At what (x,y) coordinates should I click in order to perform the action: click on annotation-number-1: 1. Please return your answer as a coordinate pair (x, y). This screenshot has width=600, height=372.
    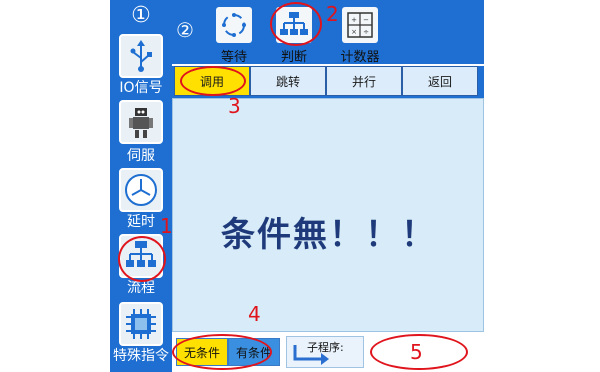
    Looking at the image, I should click on (166, 226).